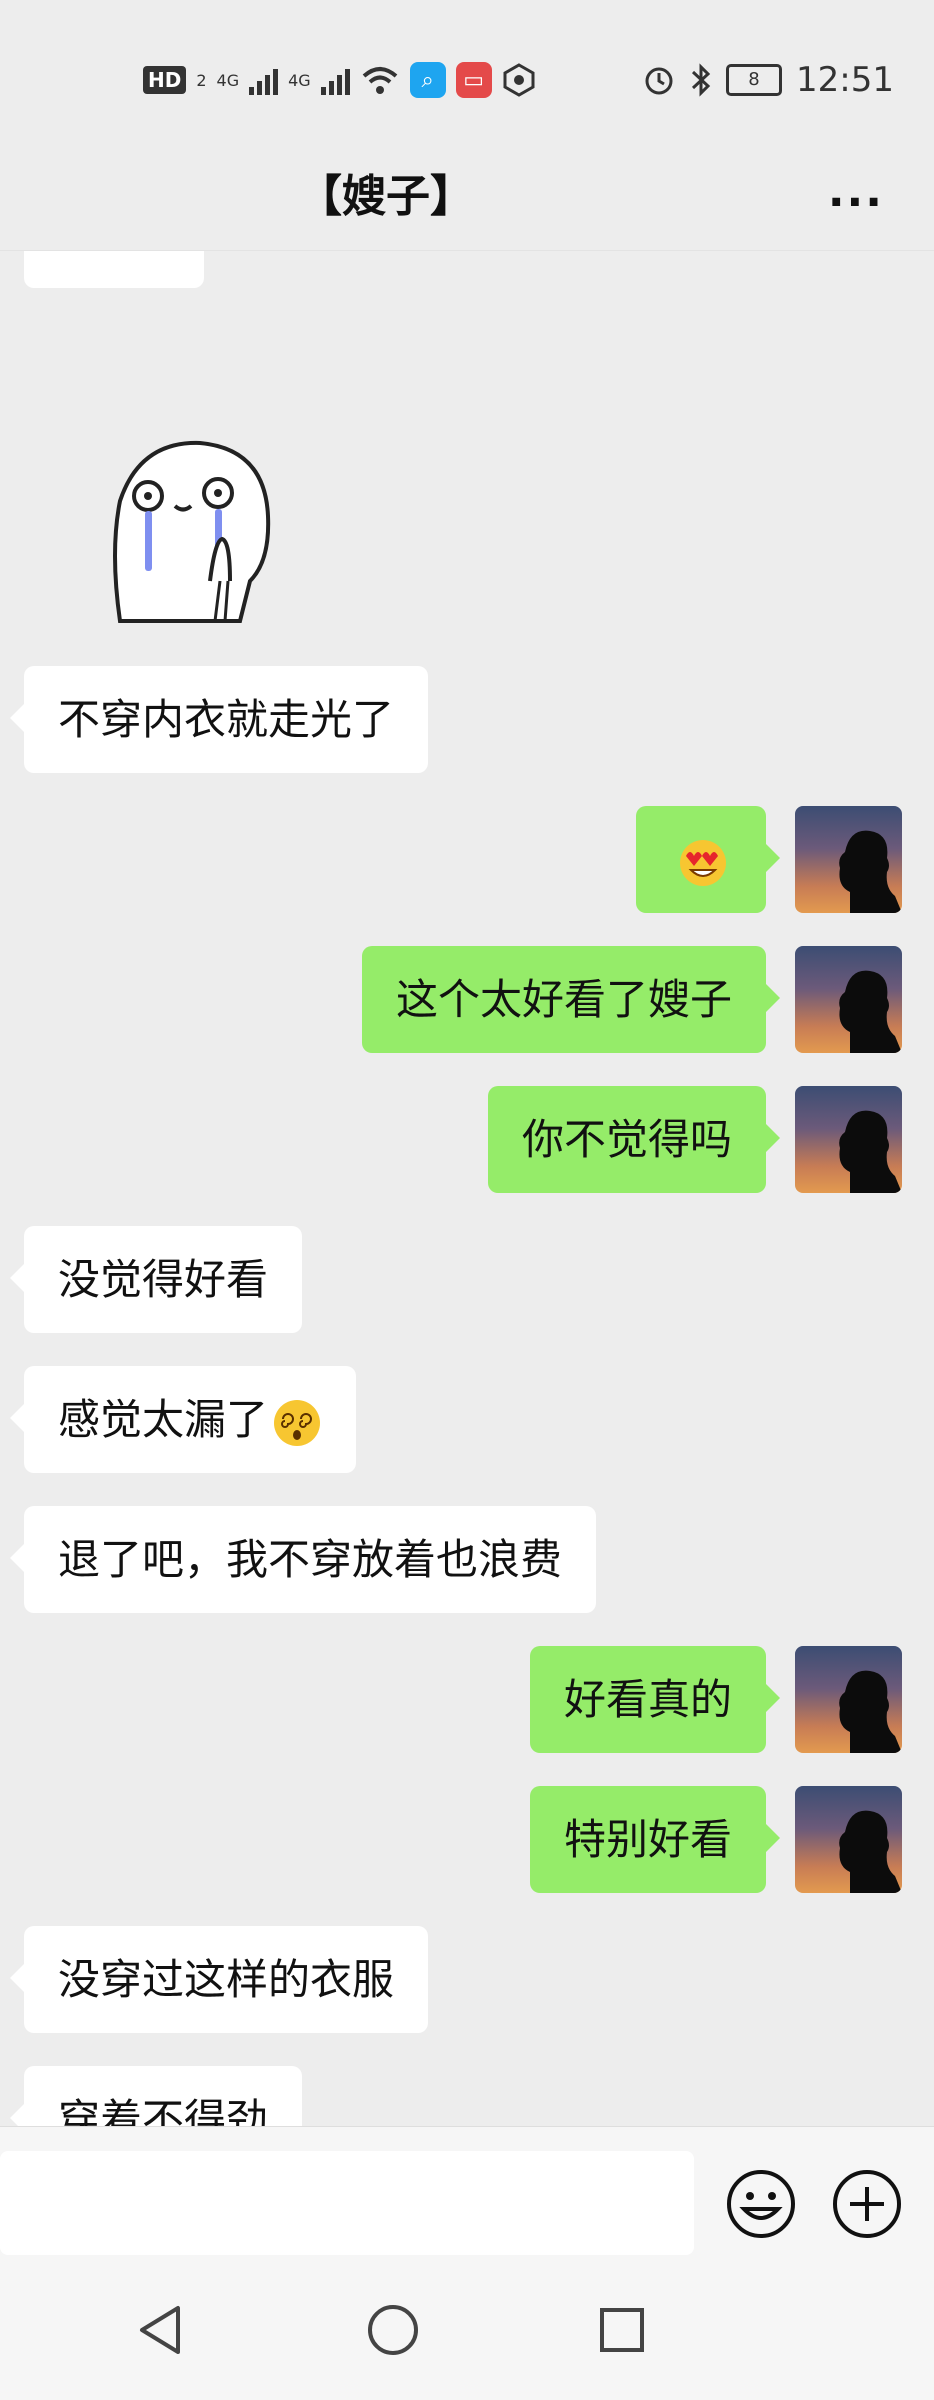  Describe the element at coordinates (201, 80) in the screenshot. I see `hd-sim-index: 2` at that location.